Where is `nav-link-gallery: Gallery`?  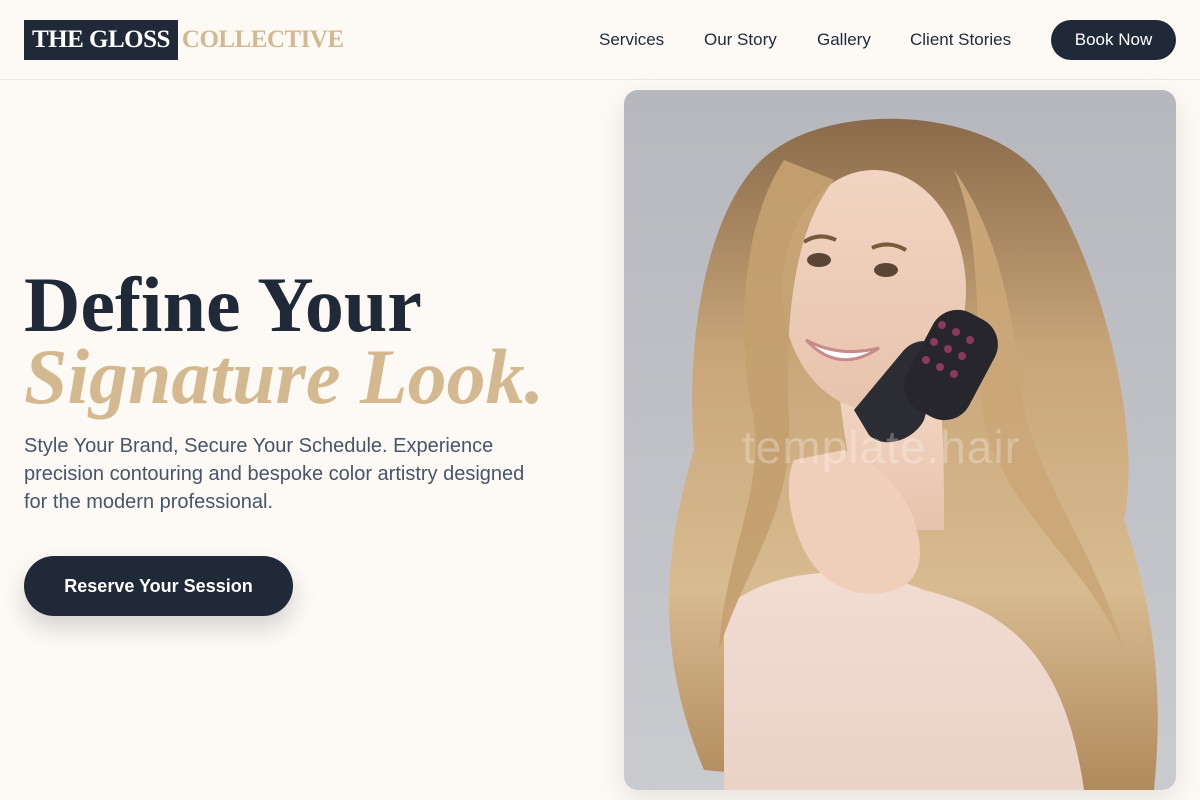 nav-link-gallery: Gallery is located at coordinates (844, 40).